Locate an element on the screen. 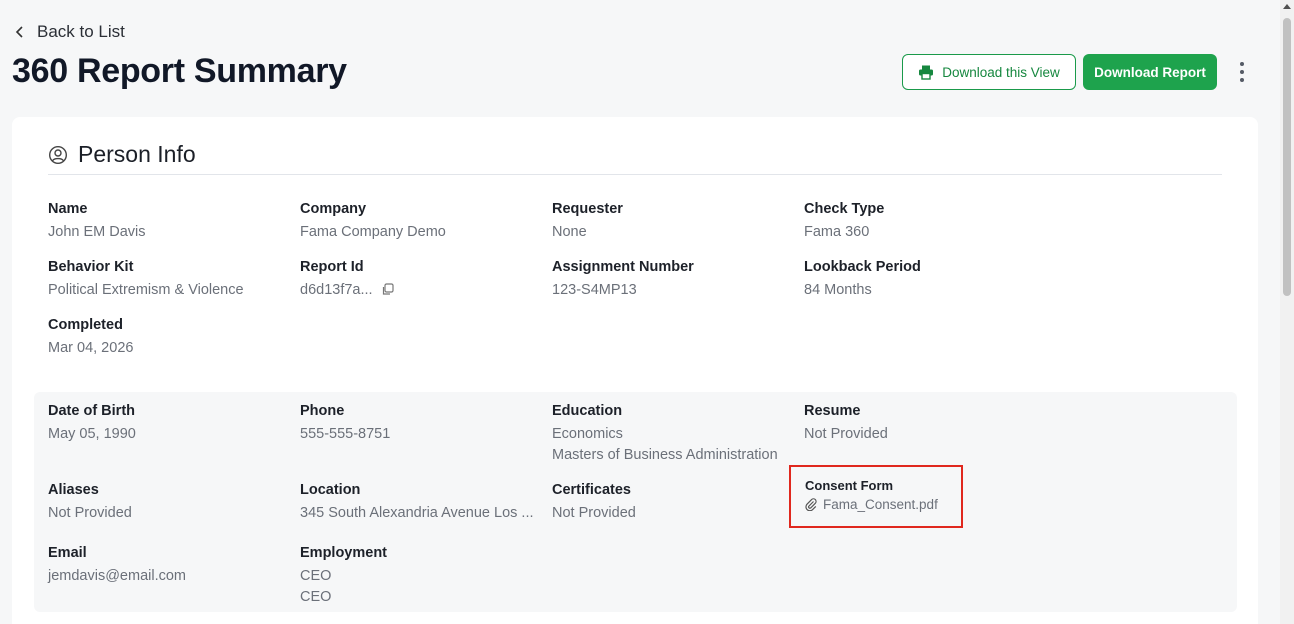  field-label: Lookback Period is located at coordinates (862, 267).